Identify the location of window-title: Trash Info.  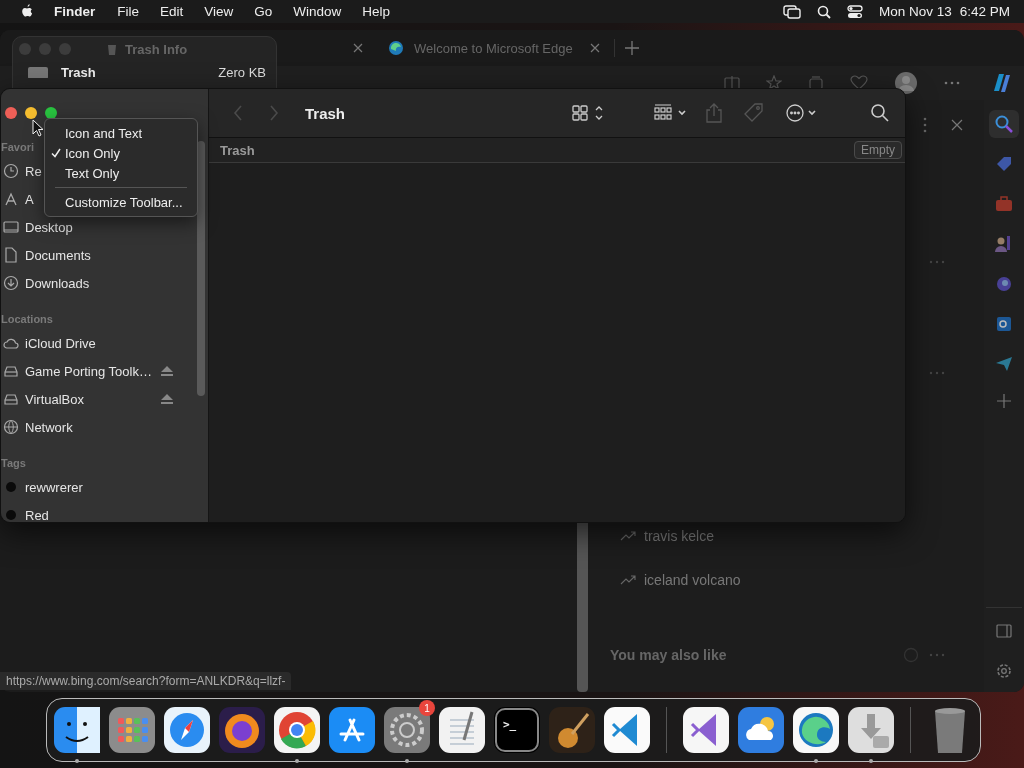
(156, 49).